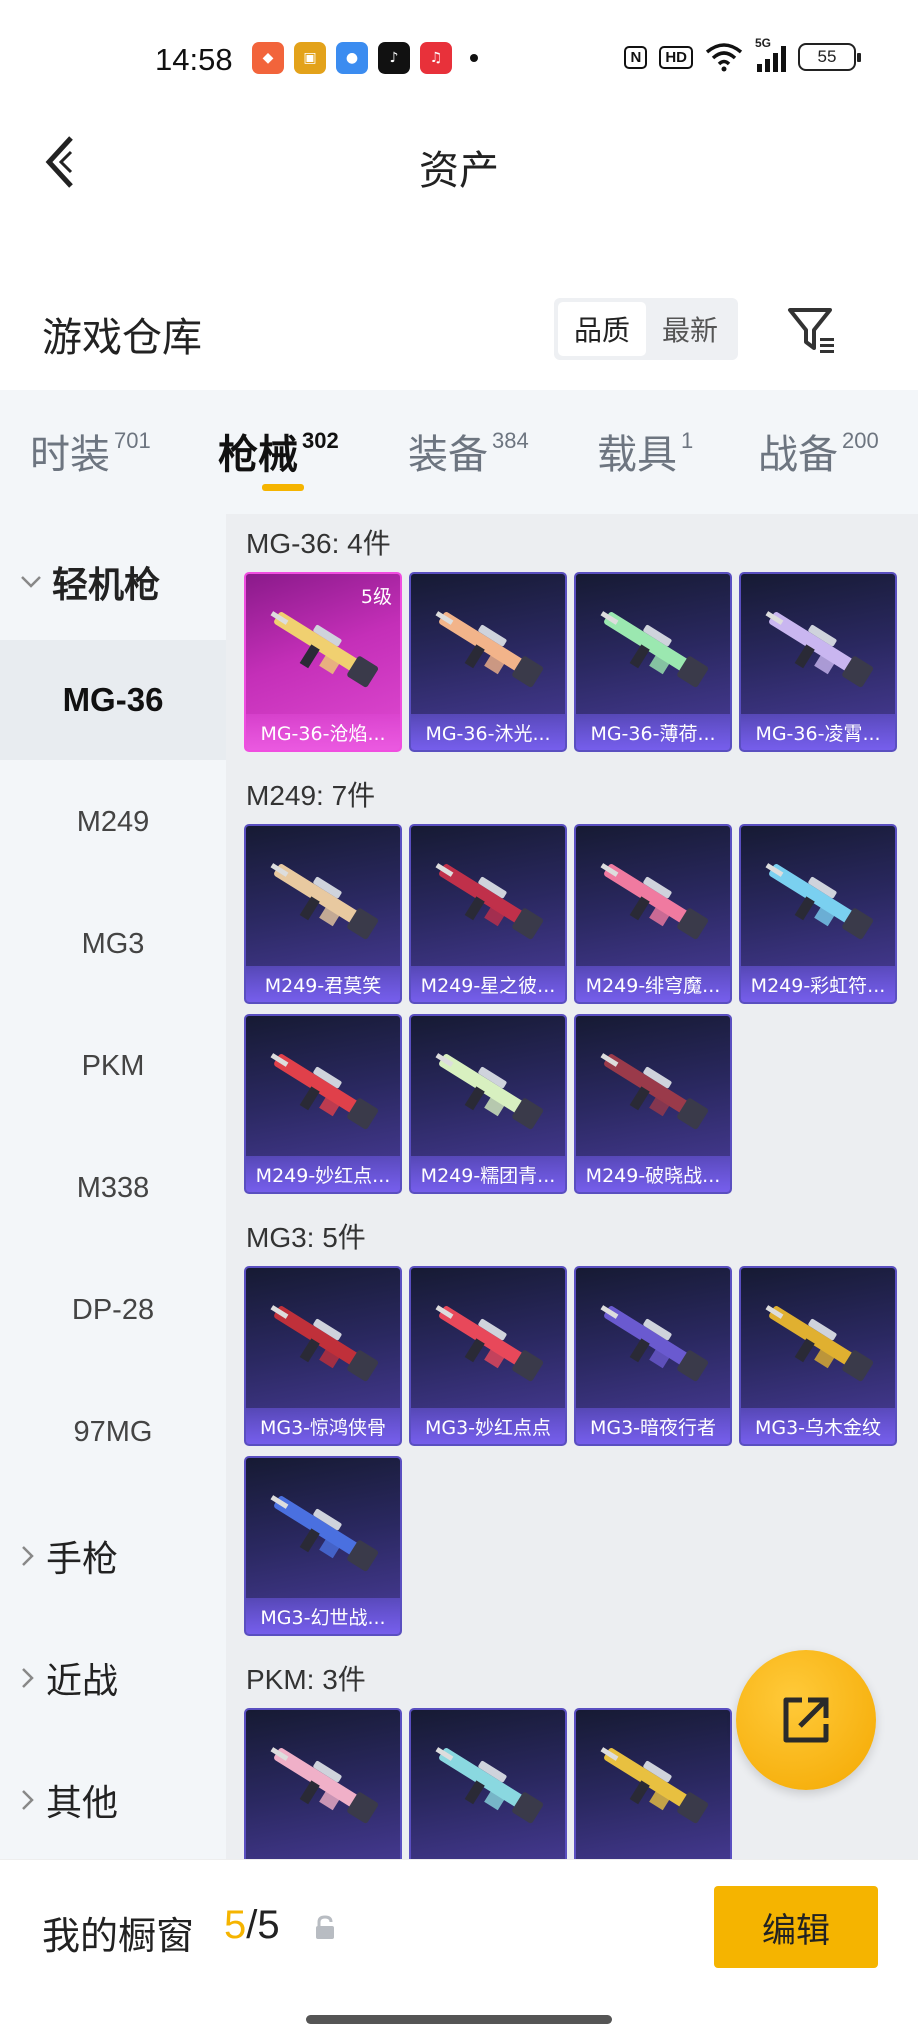  What do you see at coordinates (106, 585) in the screenshot?
I see `sidebar-category-label: 轻机枪` at bounding box center [106, 585].